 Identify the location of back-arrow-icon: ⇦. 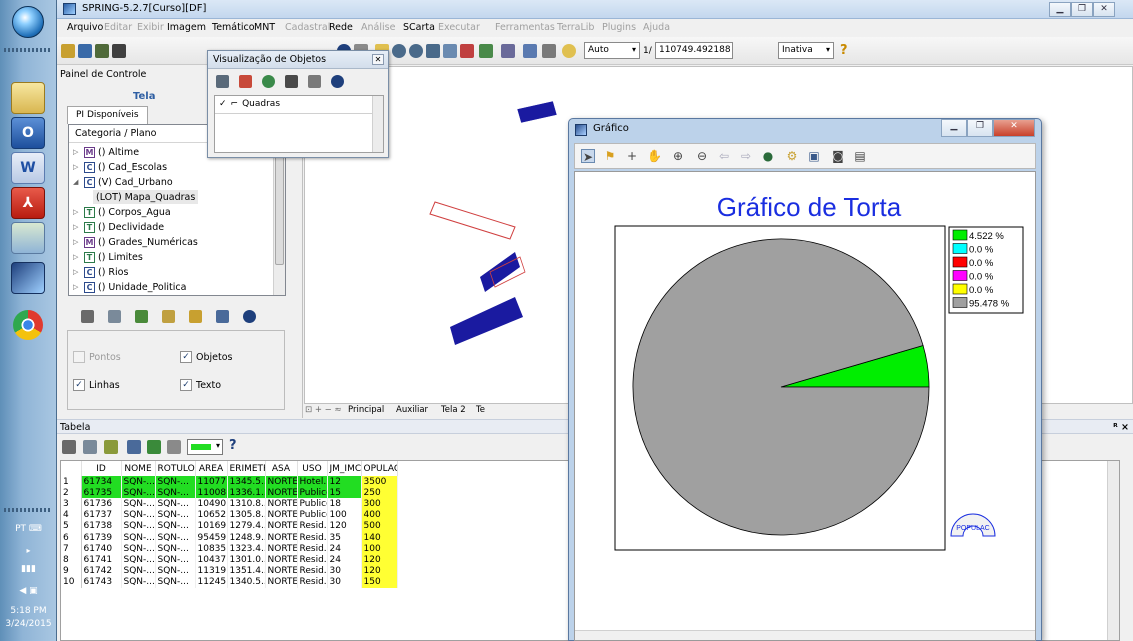
(724, 156).